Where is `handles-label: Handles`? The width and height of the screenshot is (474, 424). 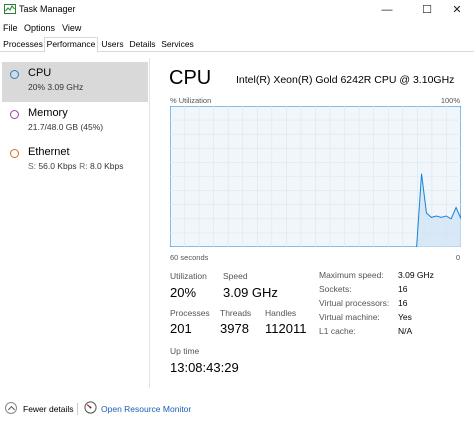
handles-label: Handles is located at coordinates (281, 313).